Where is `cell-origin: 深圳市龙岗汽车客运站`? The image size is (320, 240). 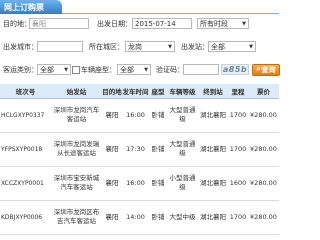
cell-origin: 深圳市龙岗汽车客运站 is located at coordinates (76, 115).